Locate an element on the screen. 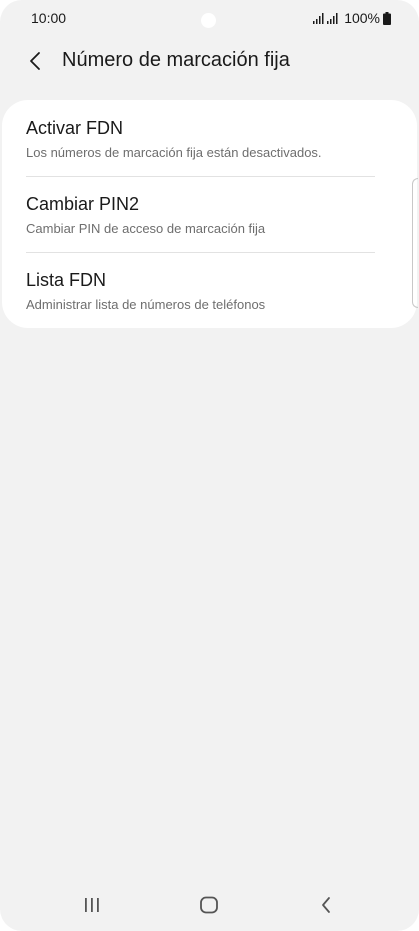 The height and width of the screenshot is (931, 419). nav-back-button is located at coordinates (326, 905).